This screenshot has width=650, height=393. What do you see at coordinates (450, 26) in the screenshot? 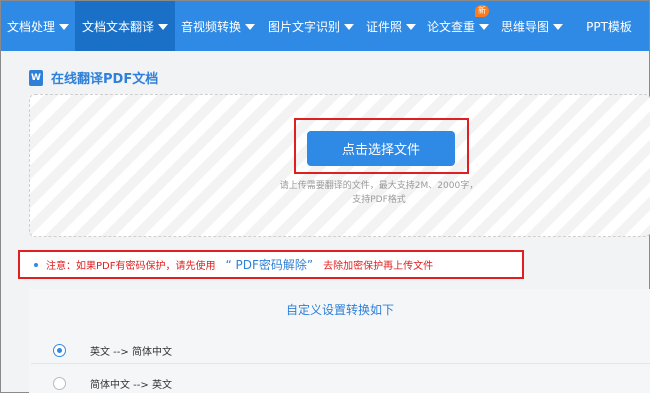
I see `nav-item-label: 论文查重` at bounding box center [450, 26].